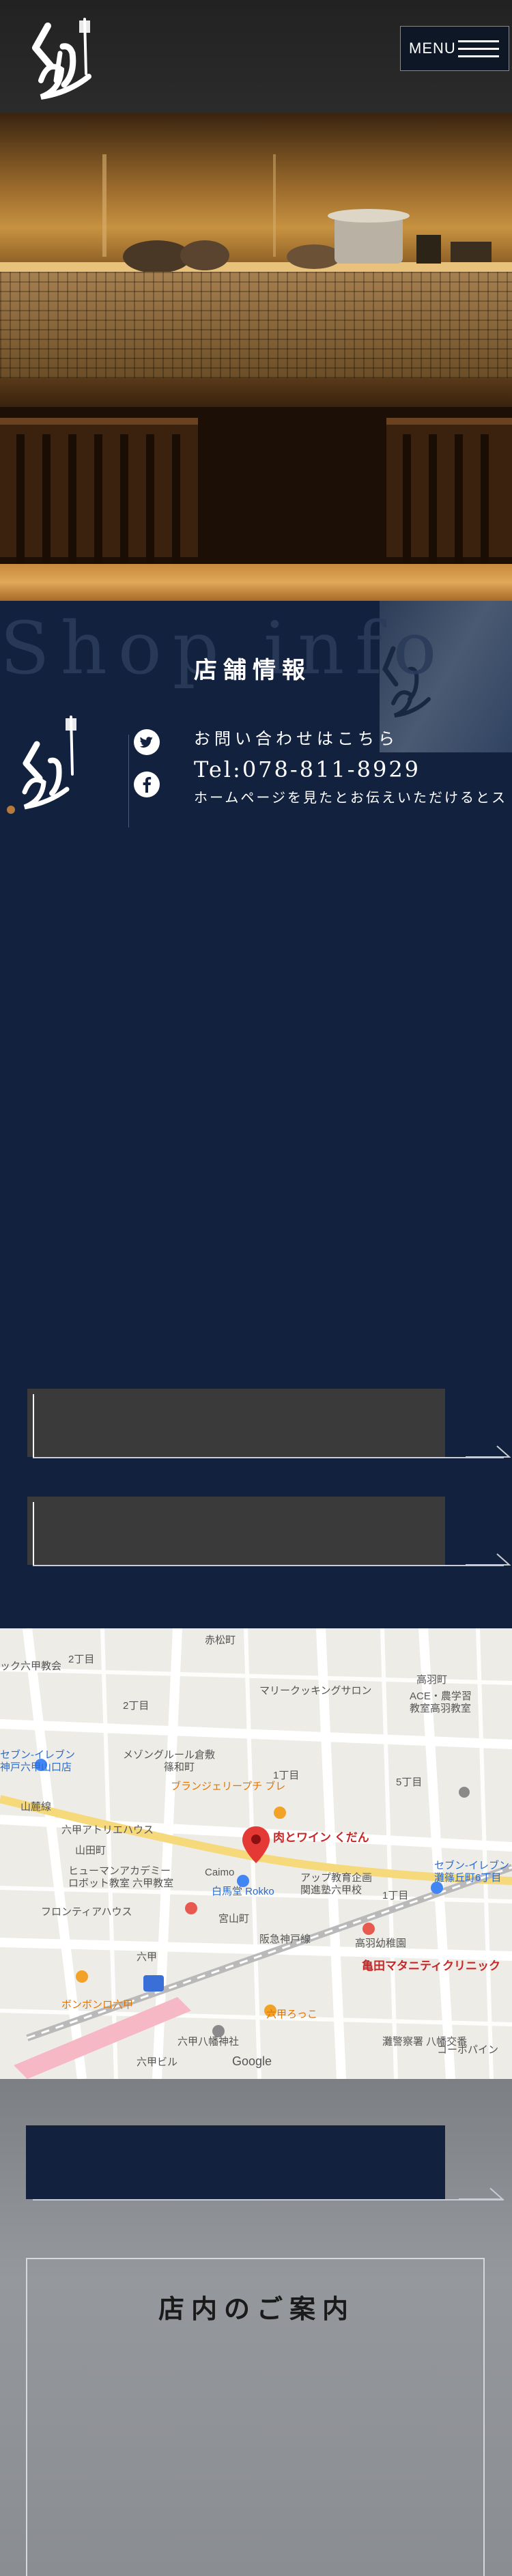  What do you see at coordinates (432, 49) in the screenshot?
I see `menu-label: MENU` at bounding box center [432, 49].